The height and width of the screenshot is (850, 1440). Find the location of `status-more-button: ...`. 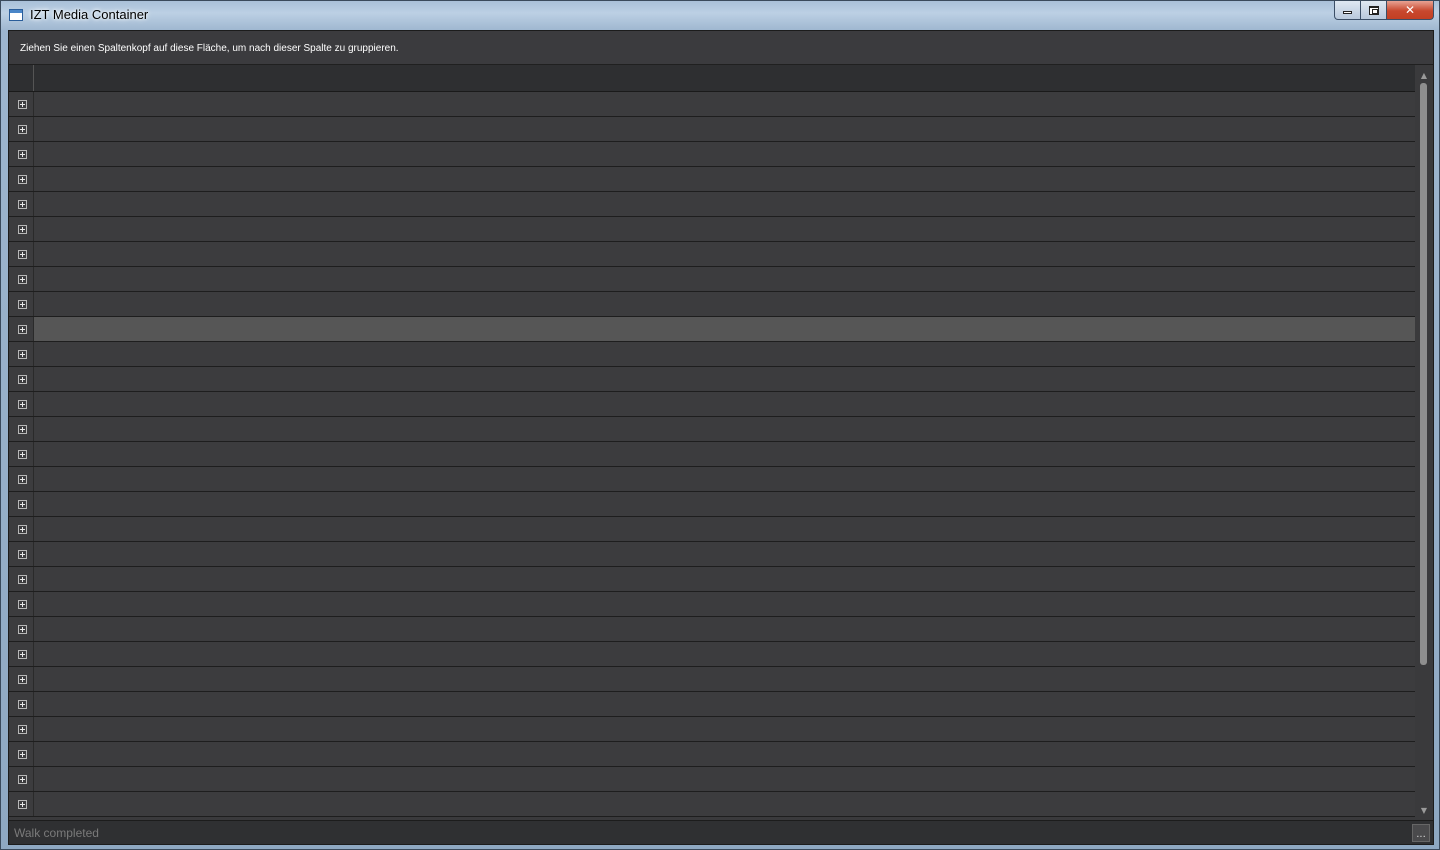

status-more-button: ... is located at coordinates (1421, 833).